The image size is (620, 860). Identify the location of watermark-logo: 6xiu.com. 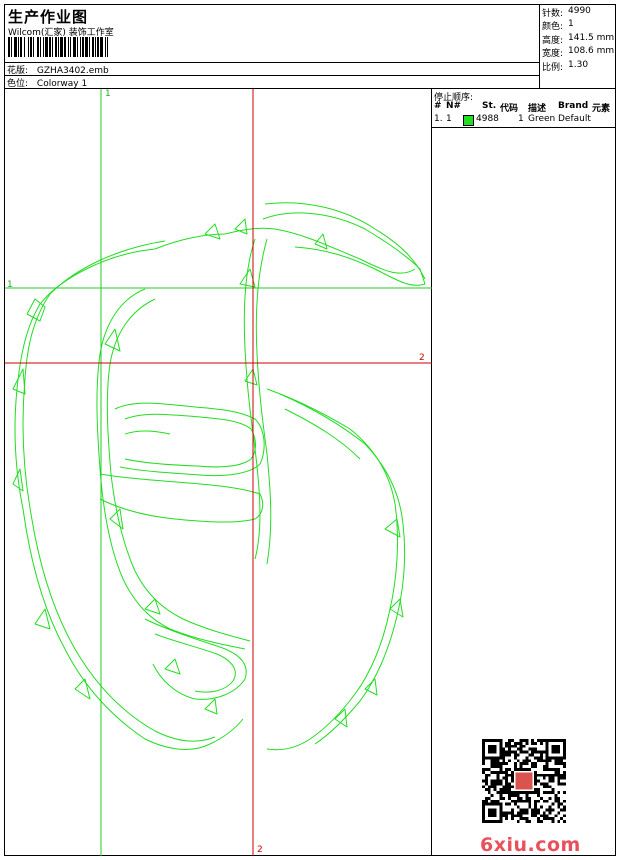
(530, 845).